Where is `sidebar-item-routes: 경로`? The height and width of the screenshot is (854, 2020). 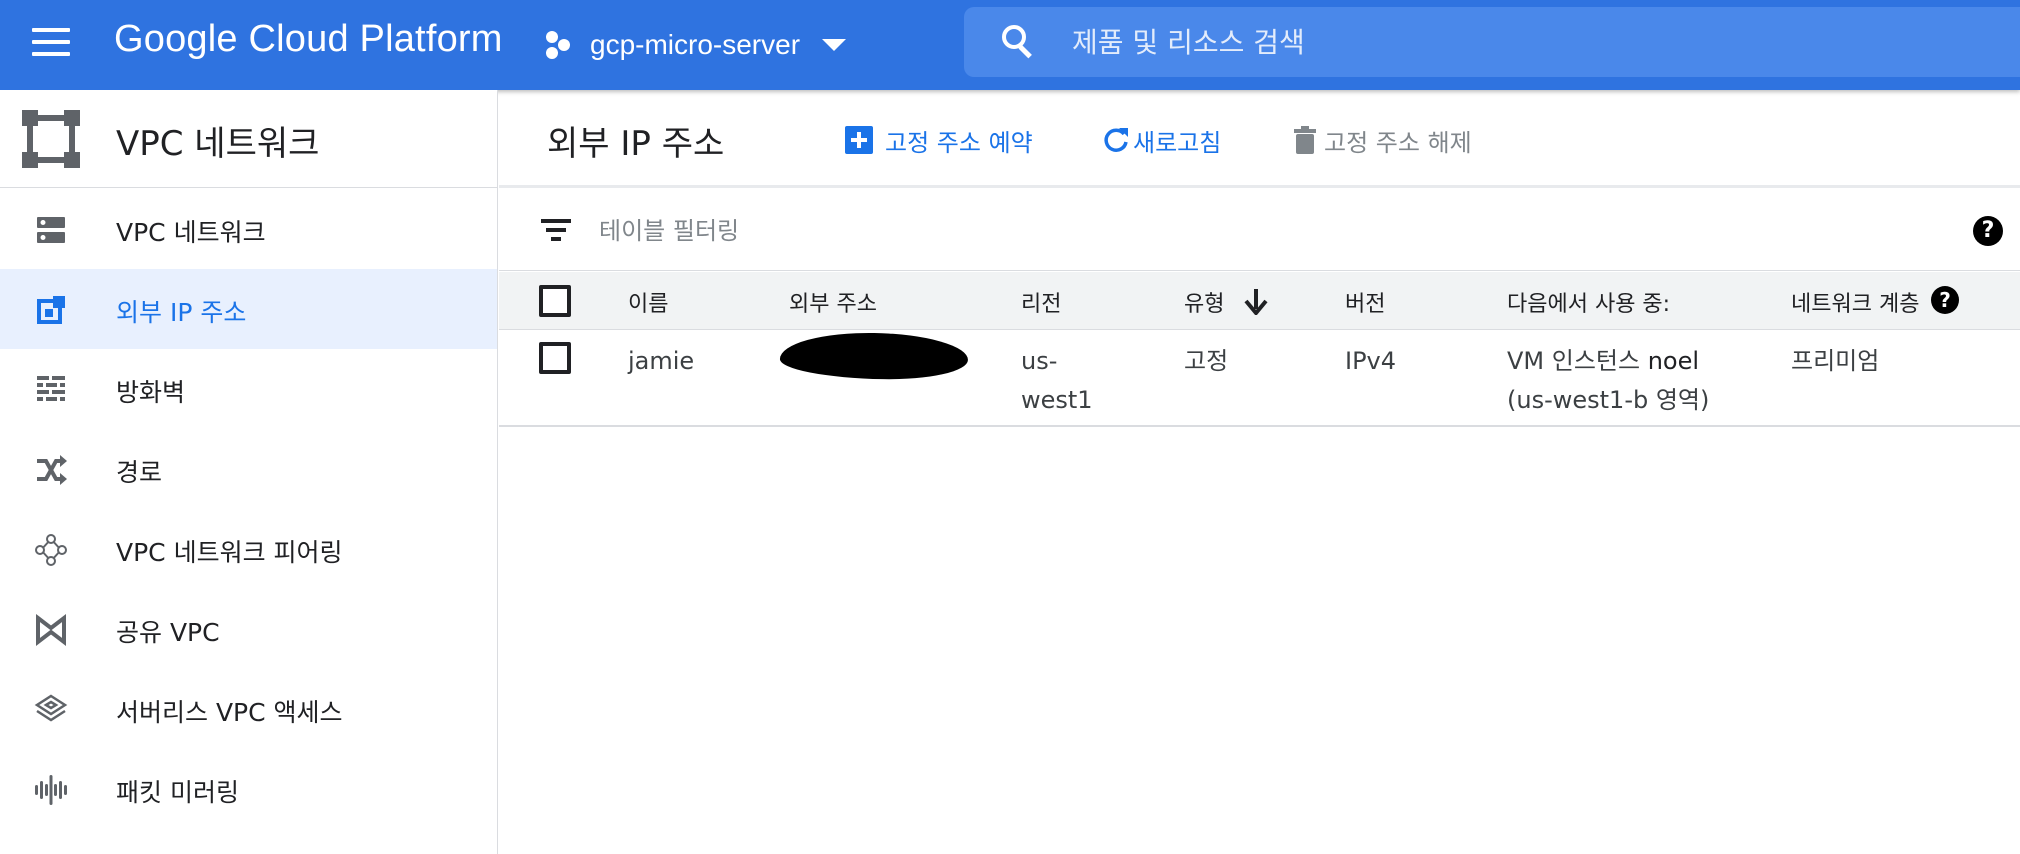 sidebar-item-routes: 경로 is located at coordinates (248, 469).